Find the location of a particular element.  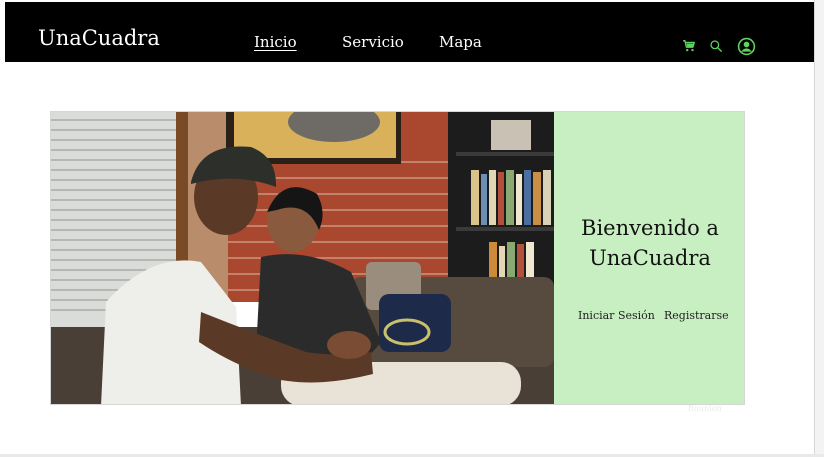

welcome-heading: Bienvenido a UnaCuadra is located at coordinates (649, 243).